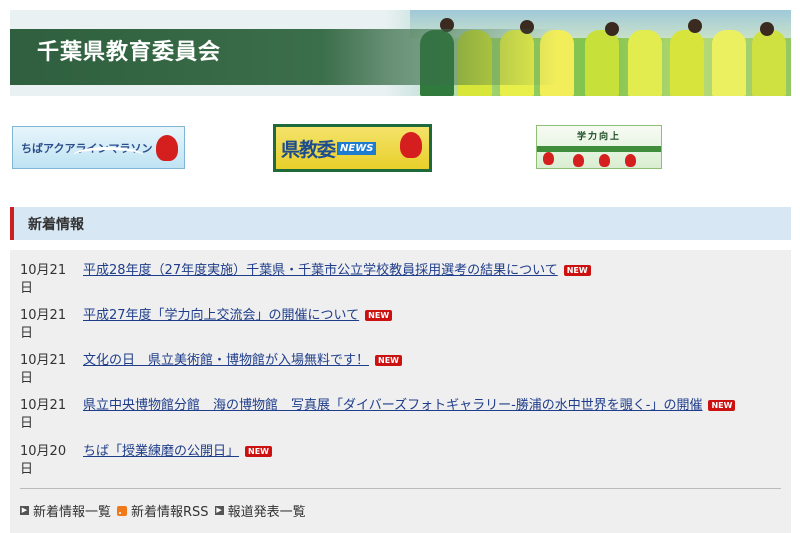  I want to click on news-link: 平成28年度（27年度実施）千葉県・千葉市公立学校教員採用選考の結果について, so click(320, 270).